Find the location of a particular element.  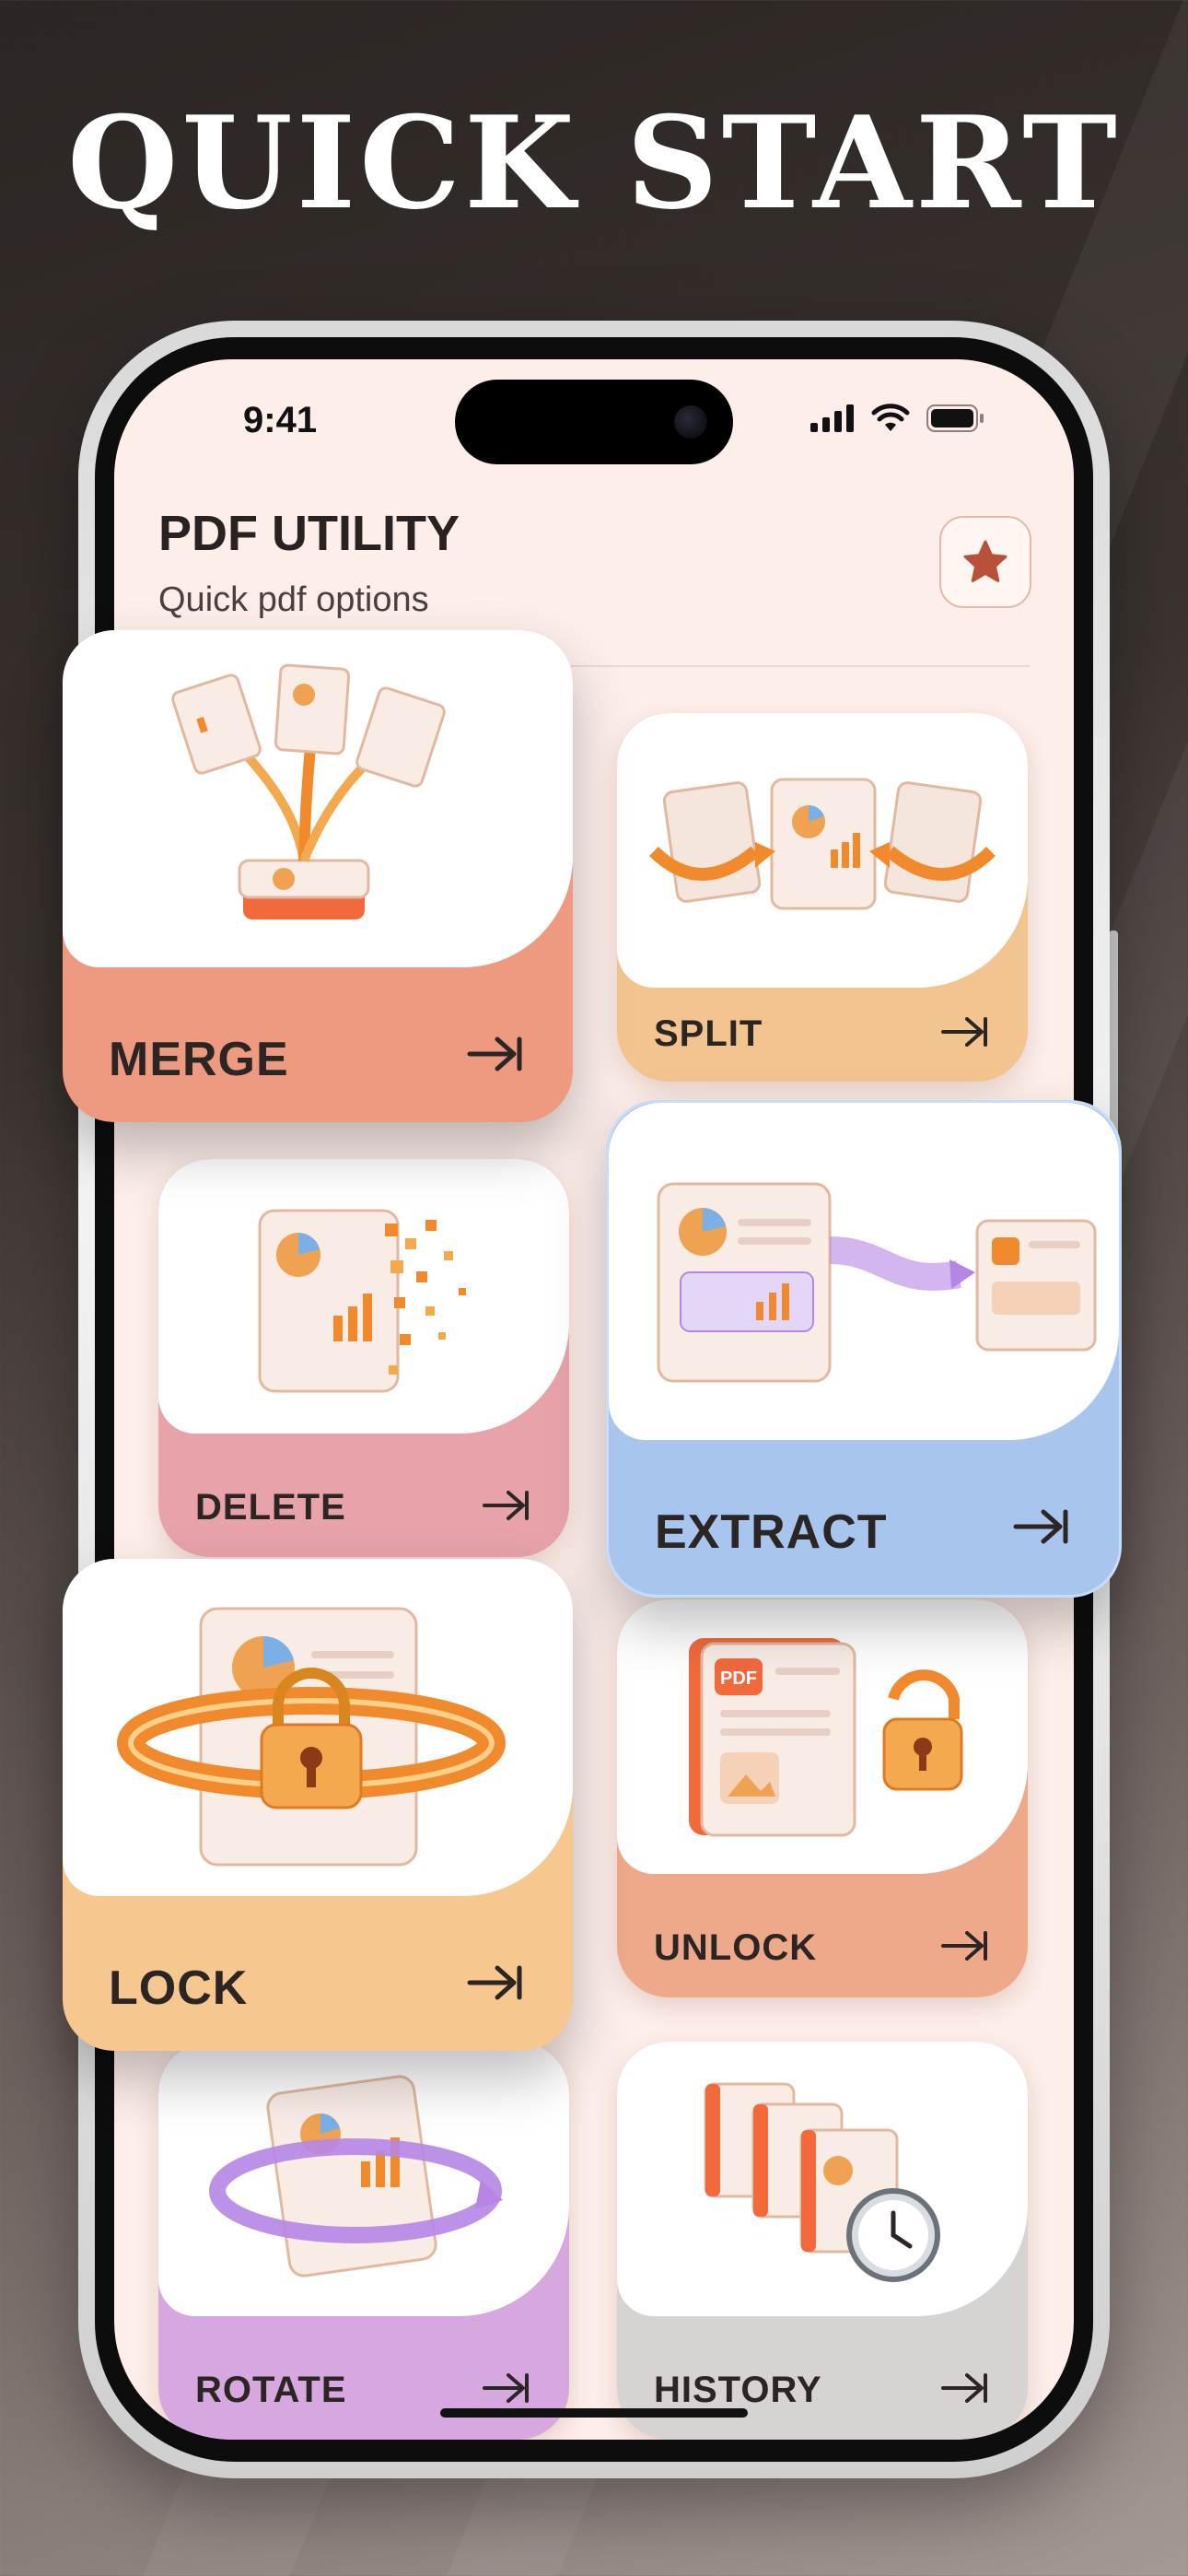

card-label: DELETE is located at coordinates (270, 1507).